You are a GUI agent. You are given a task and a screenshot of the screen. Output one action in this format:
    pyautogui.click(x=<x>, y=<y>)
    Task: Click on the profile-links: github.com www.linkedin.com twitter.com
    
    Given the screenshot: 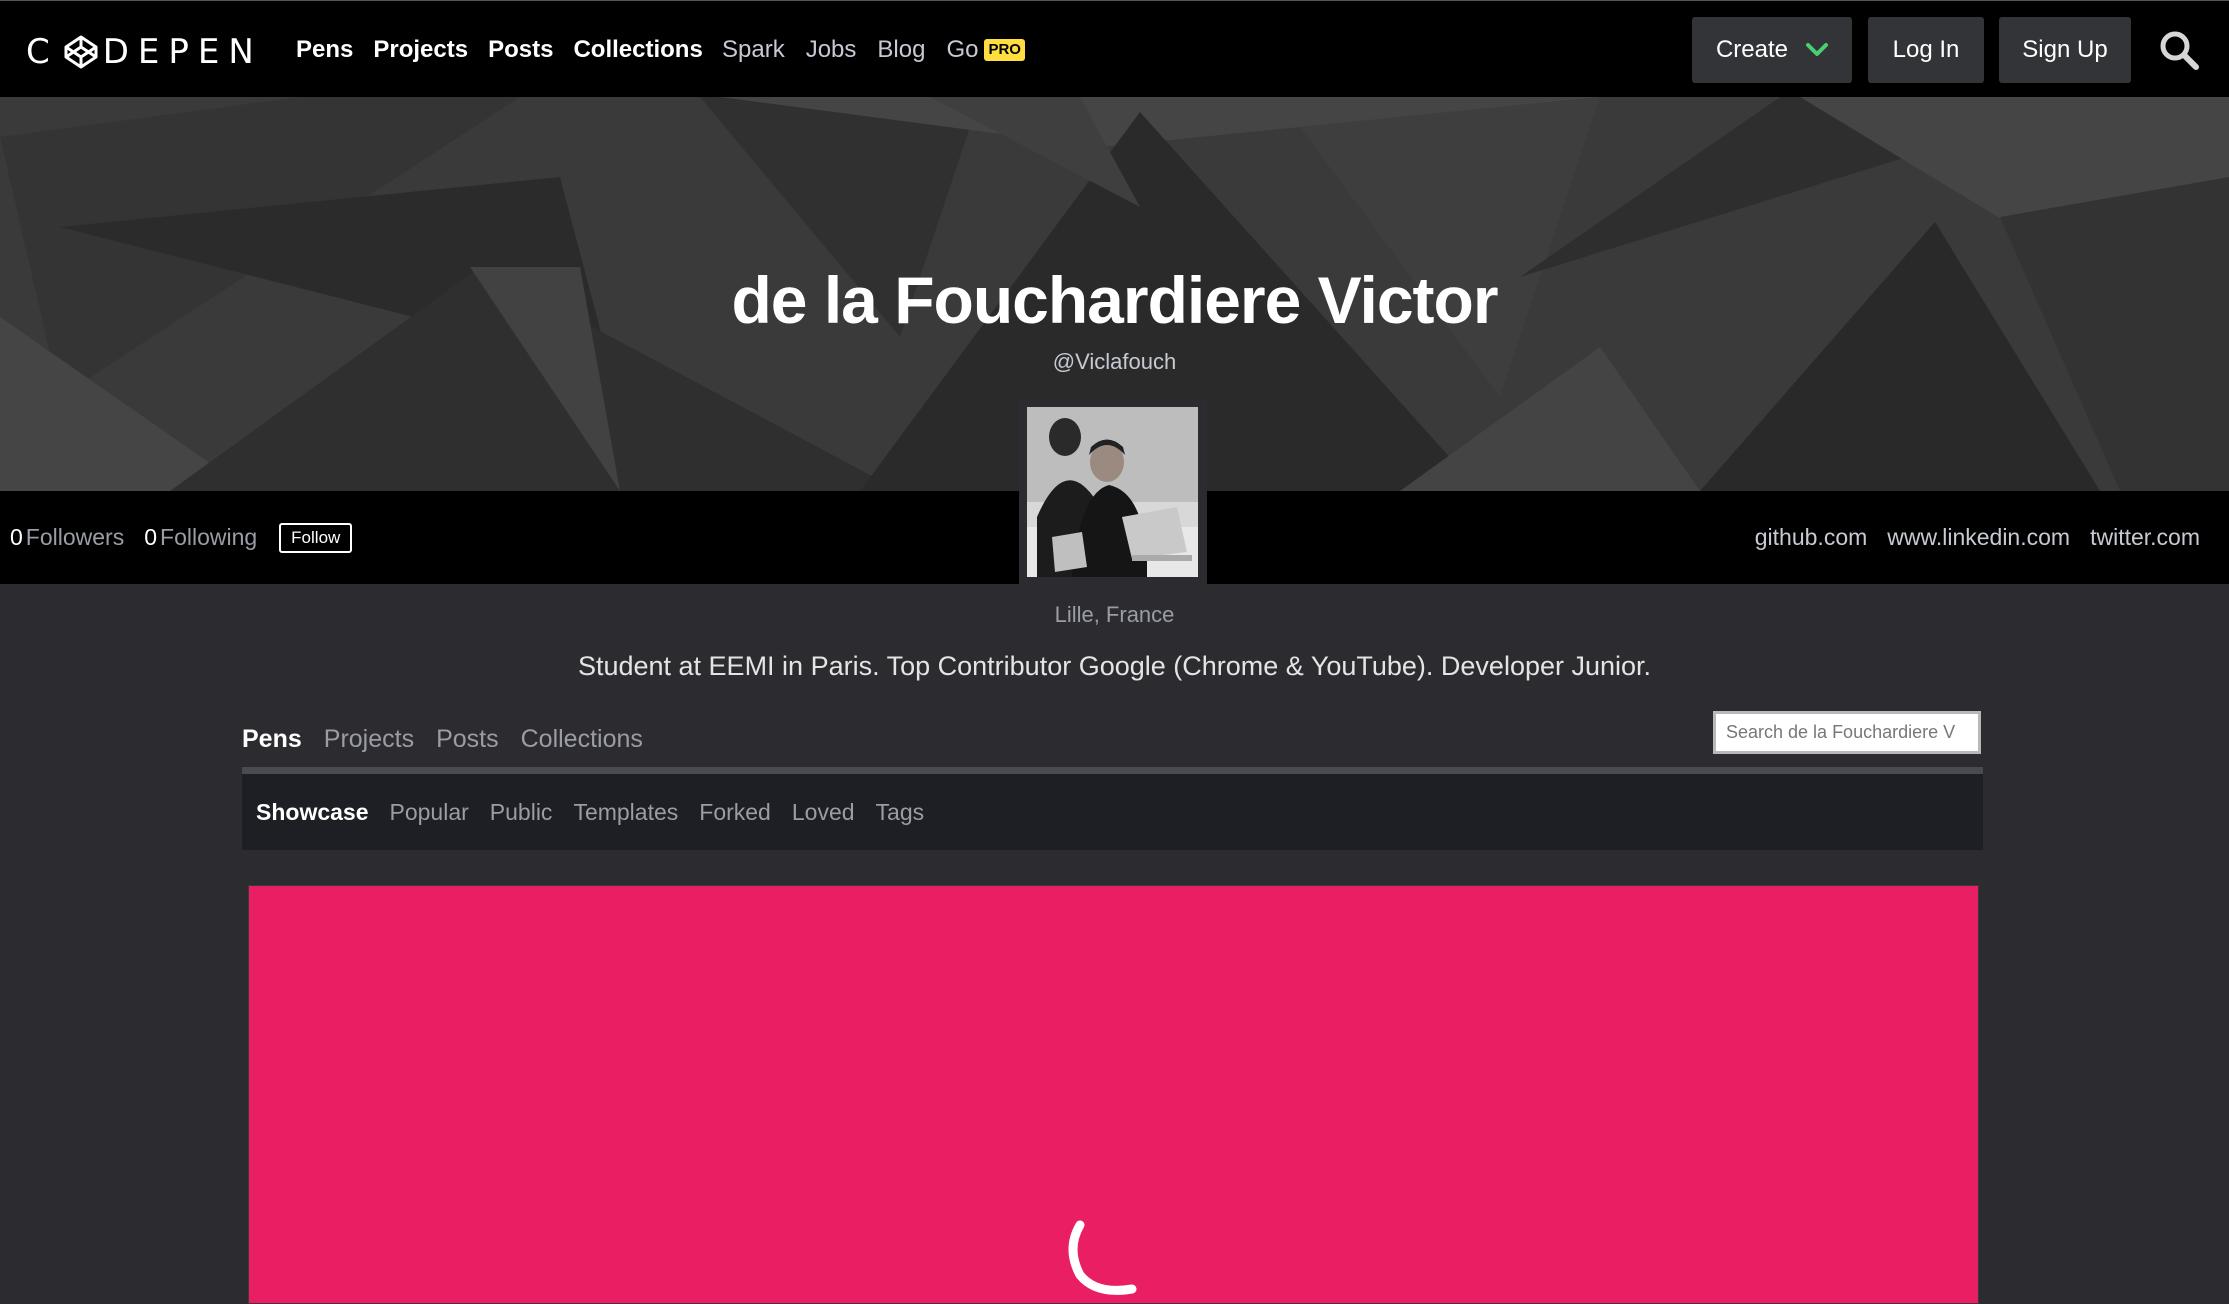 What is the action you would take?
    pyautogui.click(x=1977, y=537)
    